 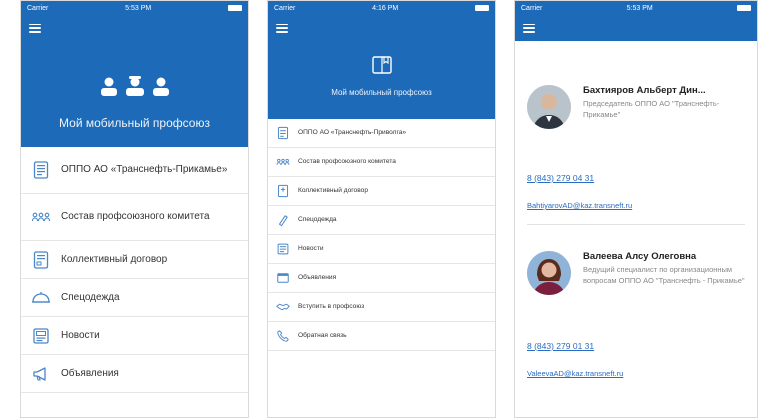 I want to click on megaphone-icon, so click(x=41, y=374).